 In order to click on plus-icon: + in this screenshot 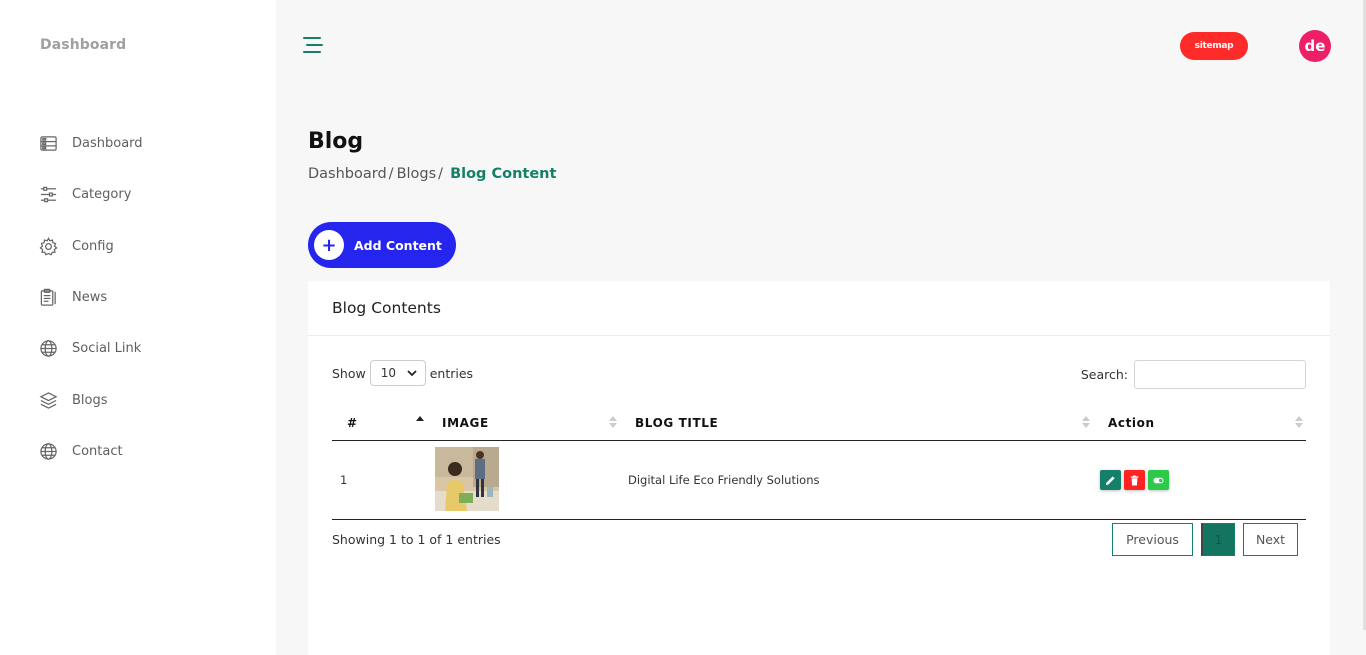, I will do `click(329, 245)`.